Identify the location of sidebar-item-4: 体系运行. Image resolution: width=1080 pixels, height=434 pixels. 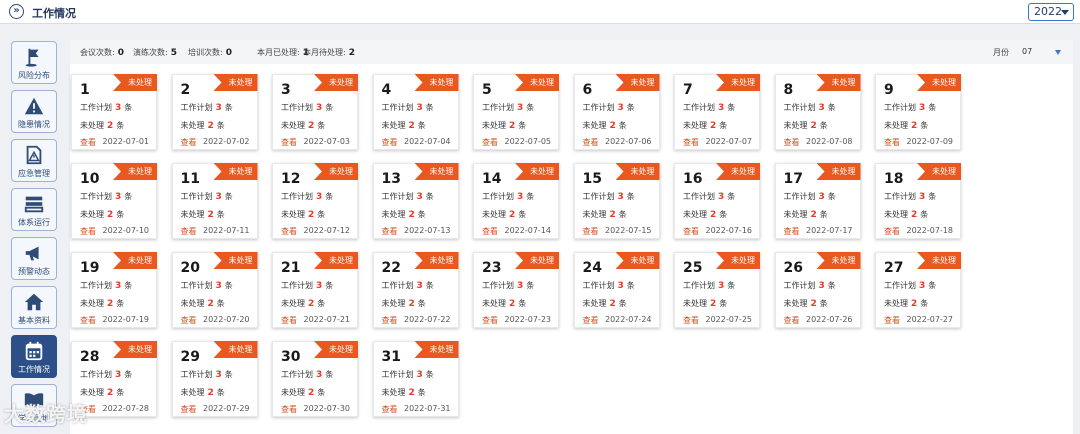
(34, 209).